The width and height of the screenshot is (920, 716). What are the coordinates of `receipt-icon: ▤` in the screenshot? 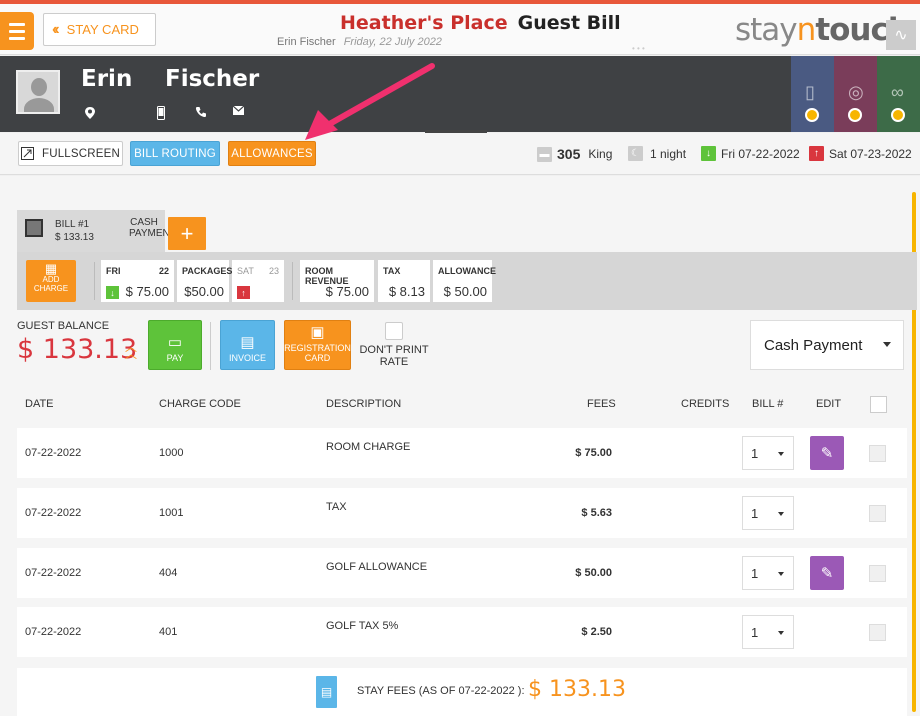 It's located at (326, 692).